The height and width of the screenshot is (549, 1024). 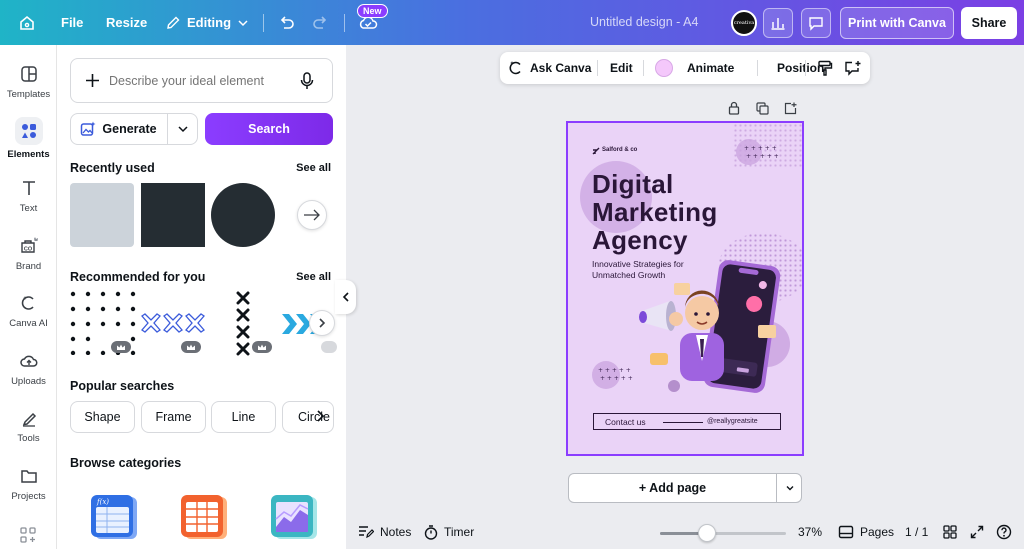 I want to click on undo-icon, so click(x=287, y=22).